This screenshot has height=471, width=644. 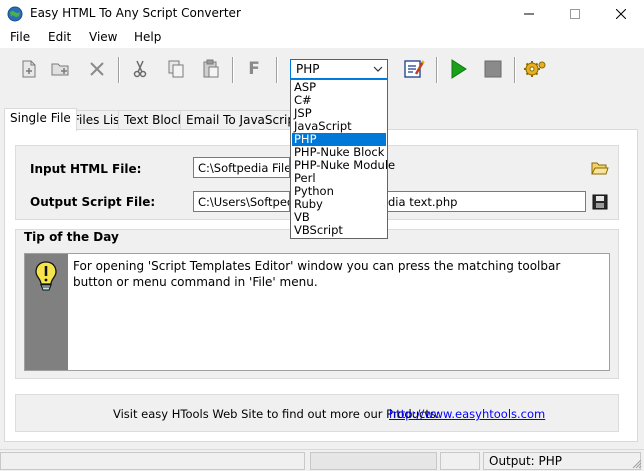 What do you see at coordinates (103, 37) in the screenshot?
I see `menu-view: View` at bounding box center [103, 37].